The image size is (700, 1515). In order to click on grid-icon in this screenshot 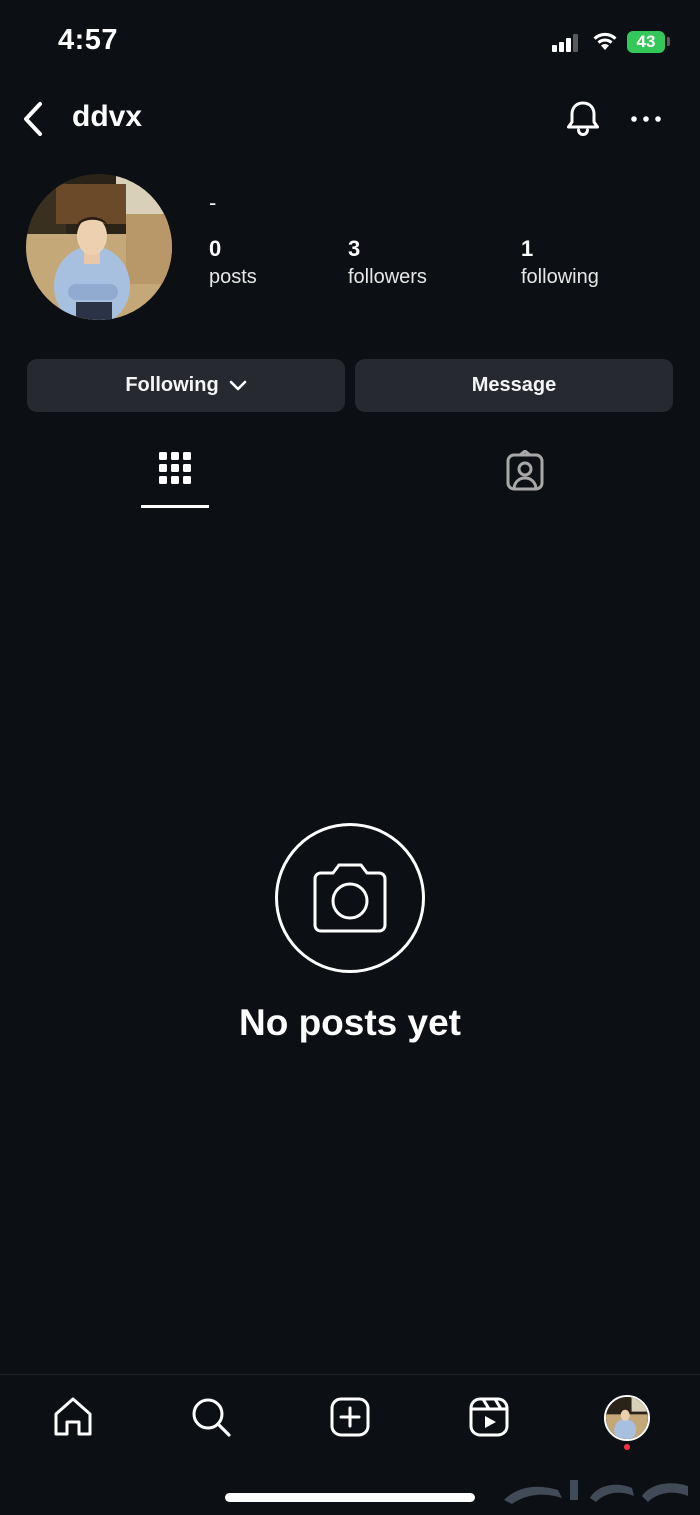, I will do `click(175, 468)`.